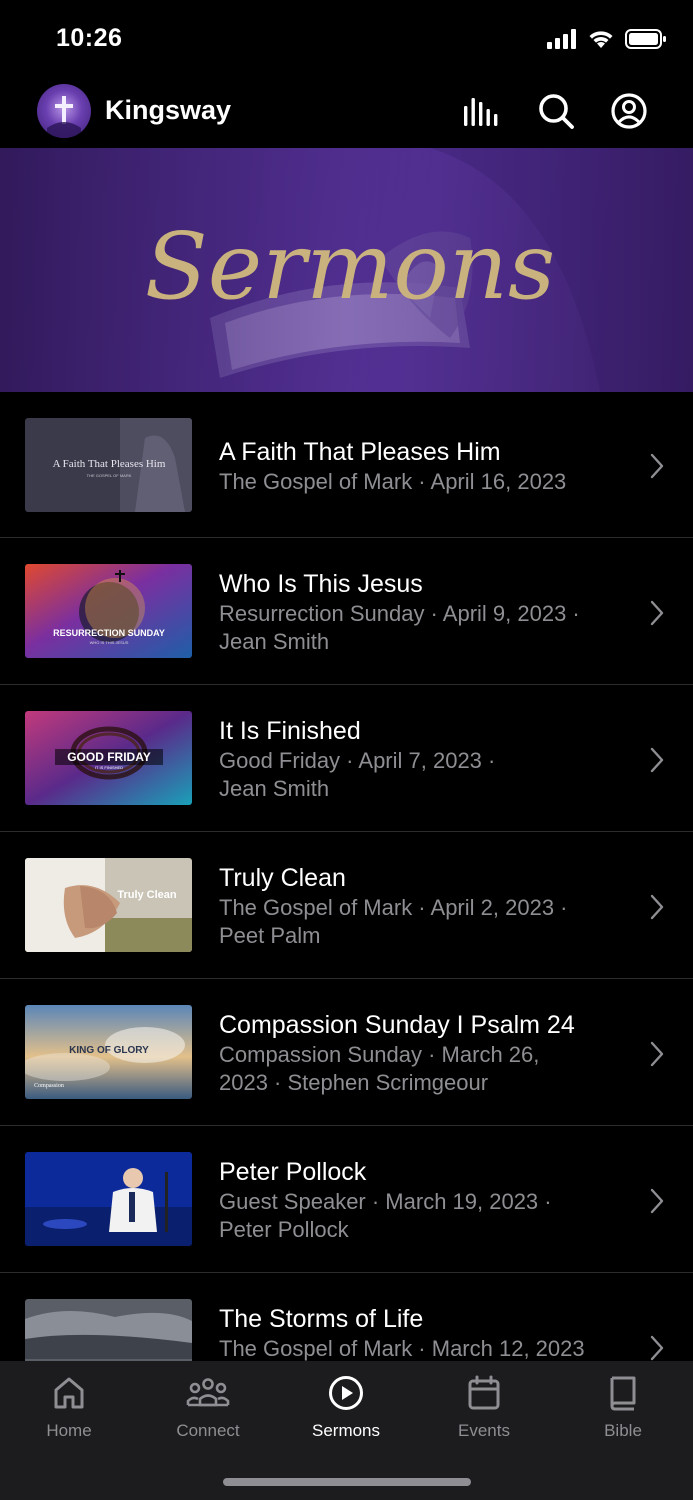 The width and height of the screenshot is (693, 1500). What do you see at coordinates (556, 111) in the screenshot?
I see `search-icon` at bounding box center [556, 111].